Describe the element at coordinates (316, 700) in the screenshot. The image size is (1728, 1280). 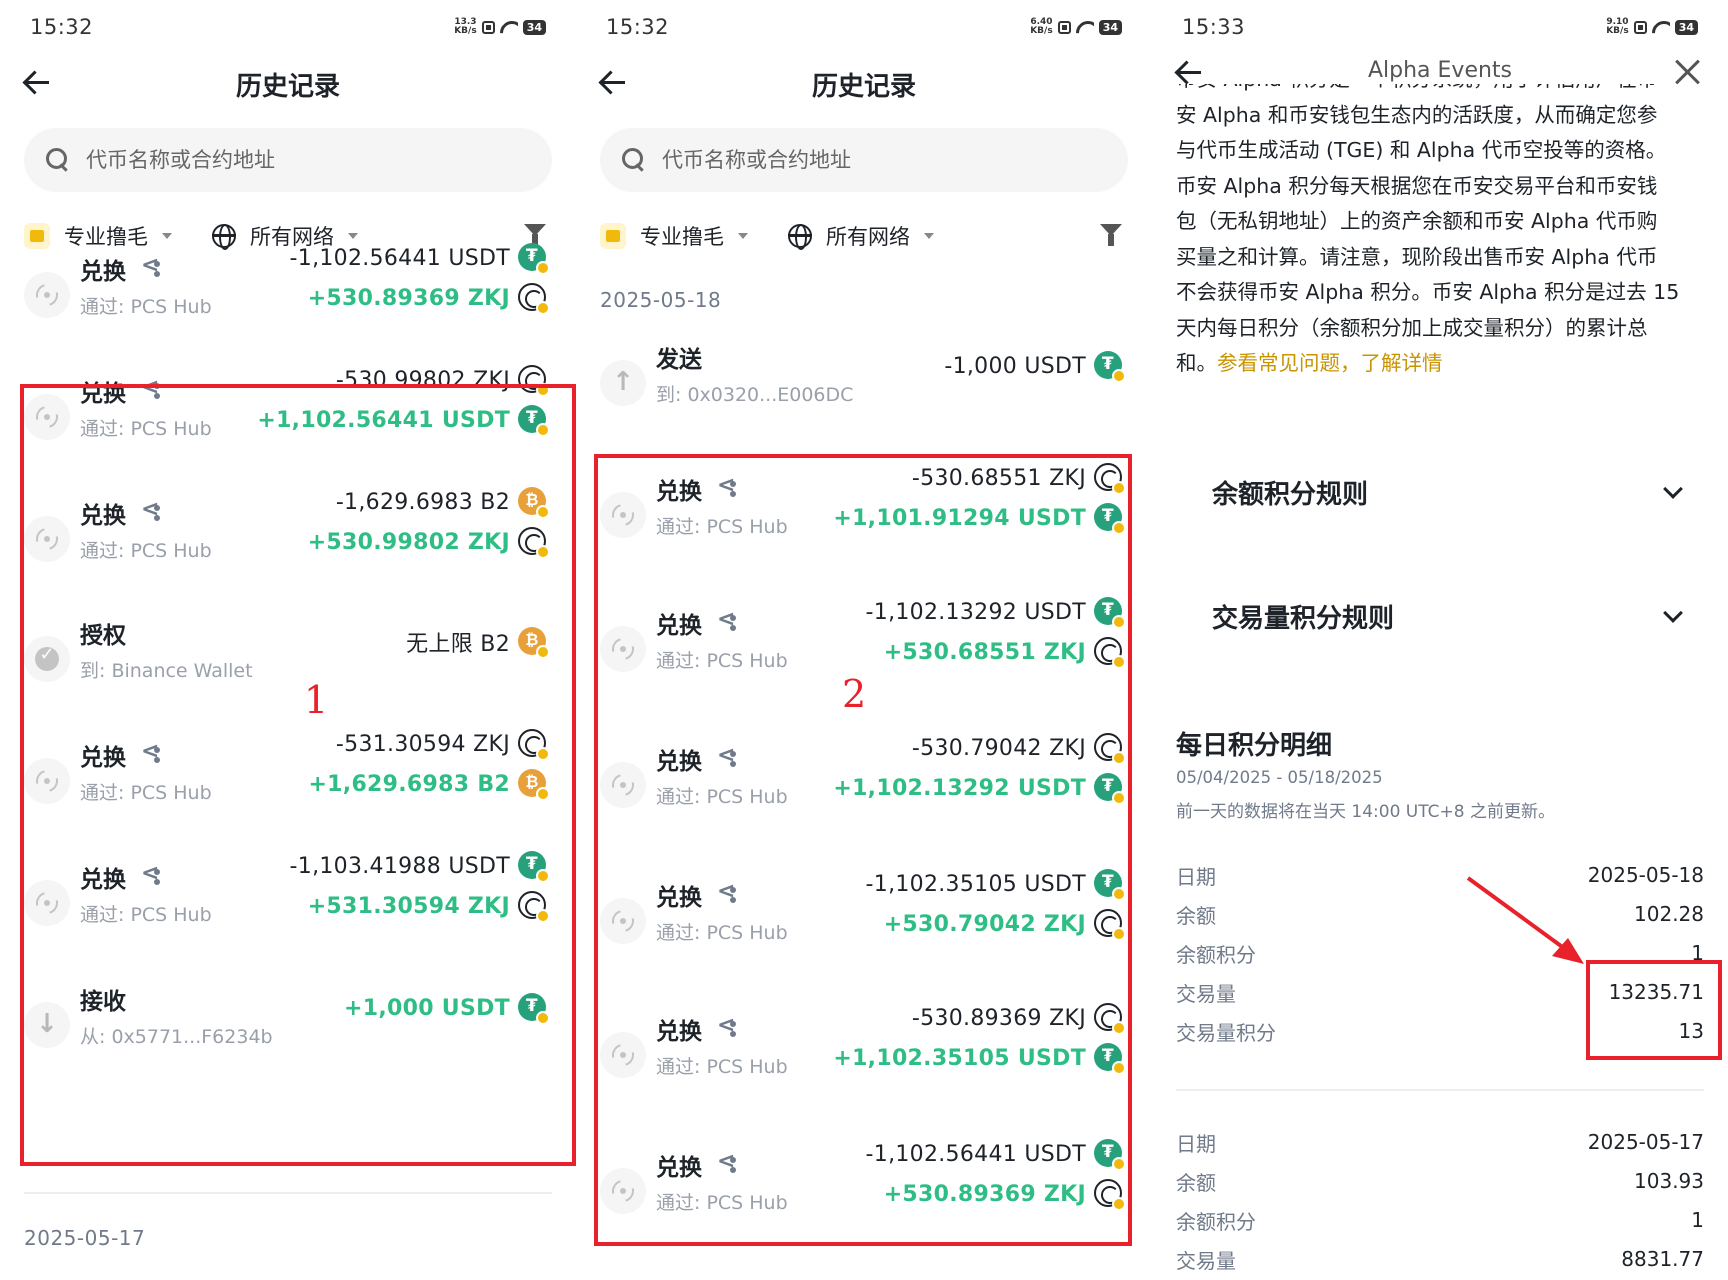
I see `annotation-number: 1` at that location.